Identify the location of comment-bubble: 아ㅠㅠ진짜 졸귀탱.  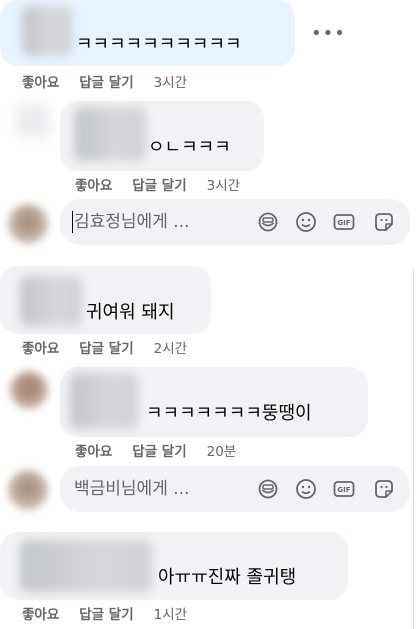
(174, 566).